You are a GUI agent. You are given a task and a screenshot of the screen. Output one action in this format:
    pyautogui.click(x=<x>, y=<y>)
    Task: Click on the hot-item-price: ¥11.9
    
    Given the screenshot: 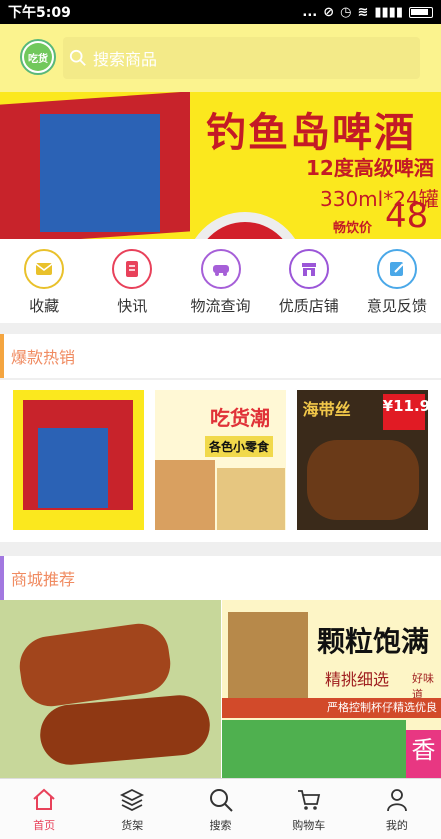 What is the action you would take?
    pyautogui.click(x=405, y=412)
    